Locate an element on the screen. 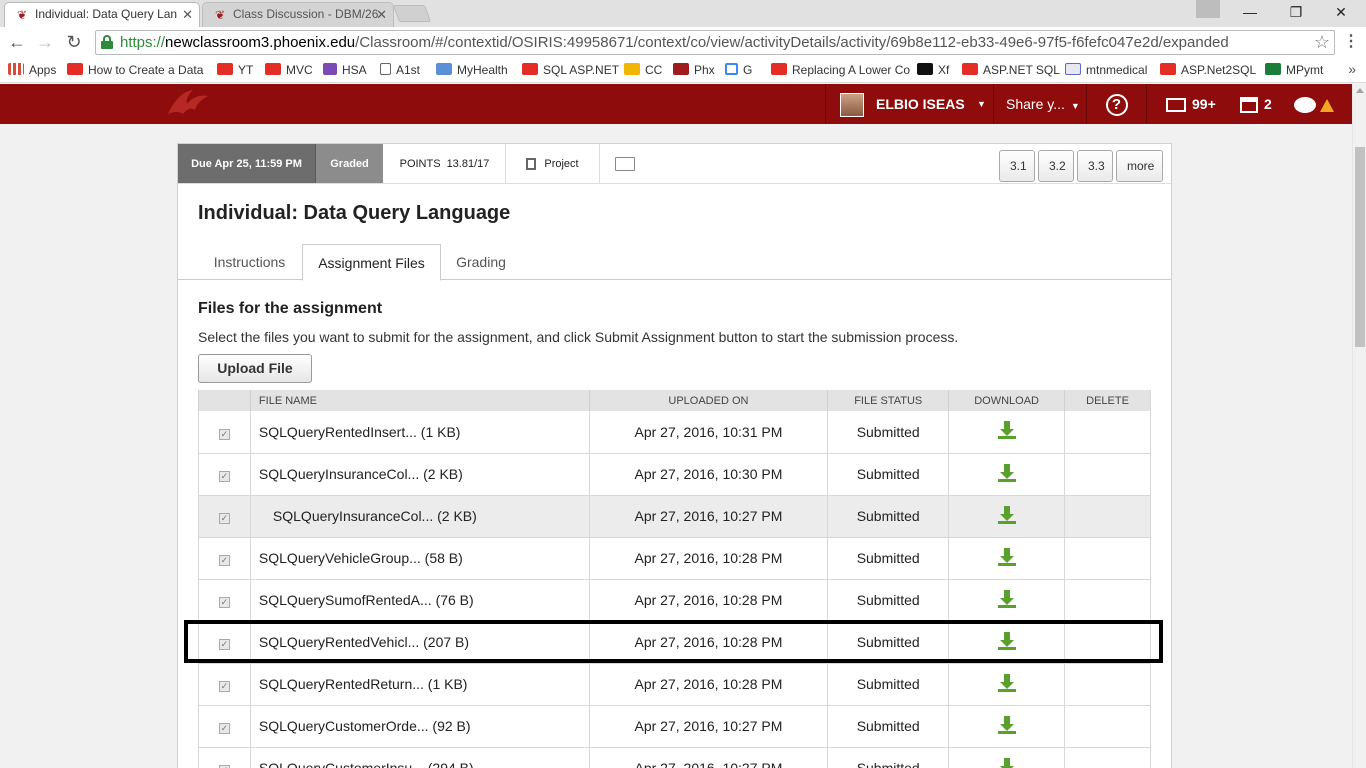  file-name: SQLQueryCustomerInsu... (294 B) is located at coordinates (419, 757).